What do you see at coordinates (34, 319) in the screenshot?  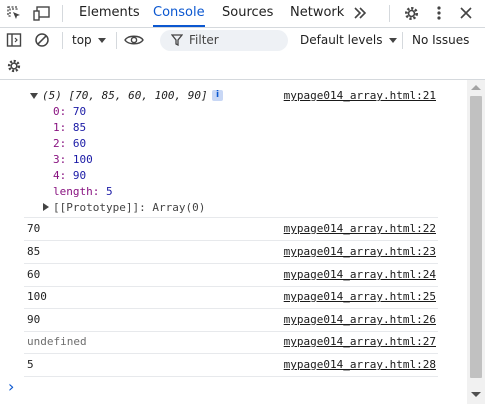 I see `log-text: 90` at bounding box center [34, 319].